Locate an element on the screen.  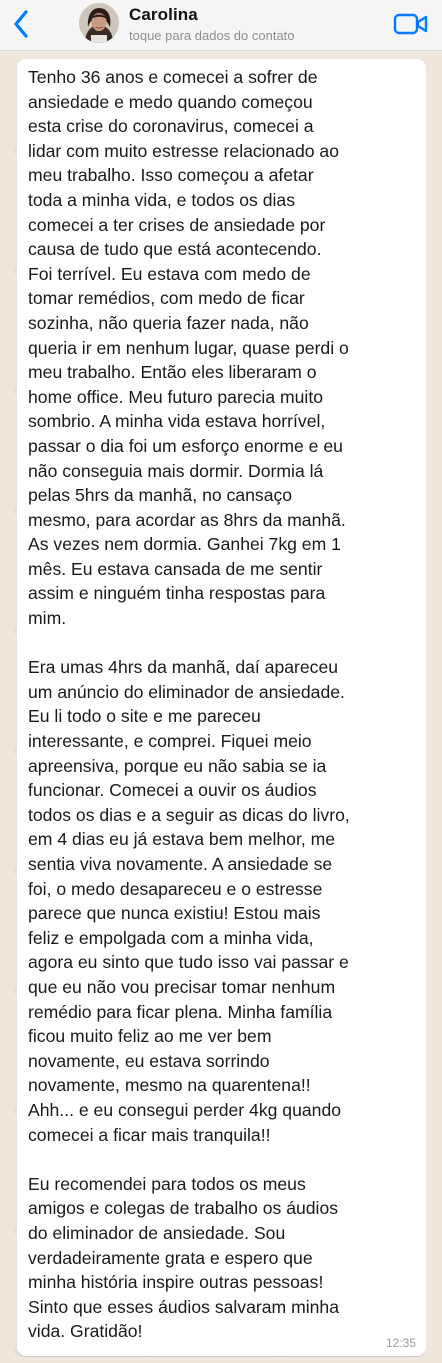
message-line: funcionar. Comecei a ouvir os áudios is located at coordinates (172, 790).